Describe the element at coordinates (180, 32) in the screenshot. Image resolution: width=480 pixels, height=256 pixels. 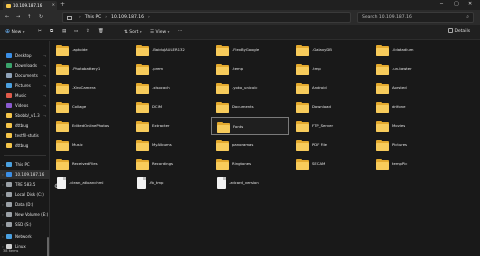
I see `more-options-icon: ···` at that location.